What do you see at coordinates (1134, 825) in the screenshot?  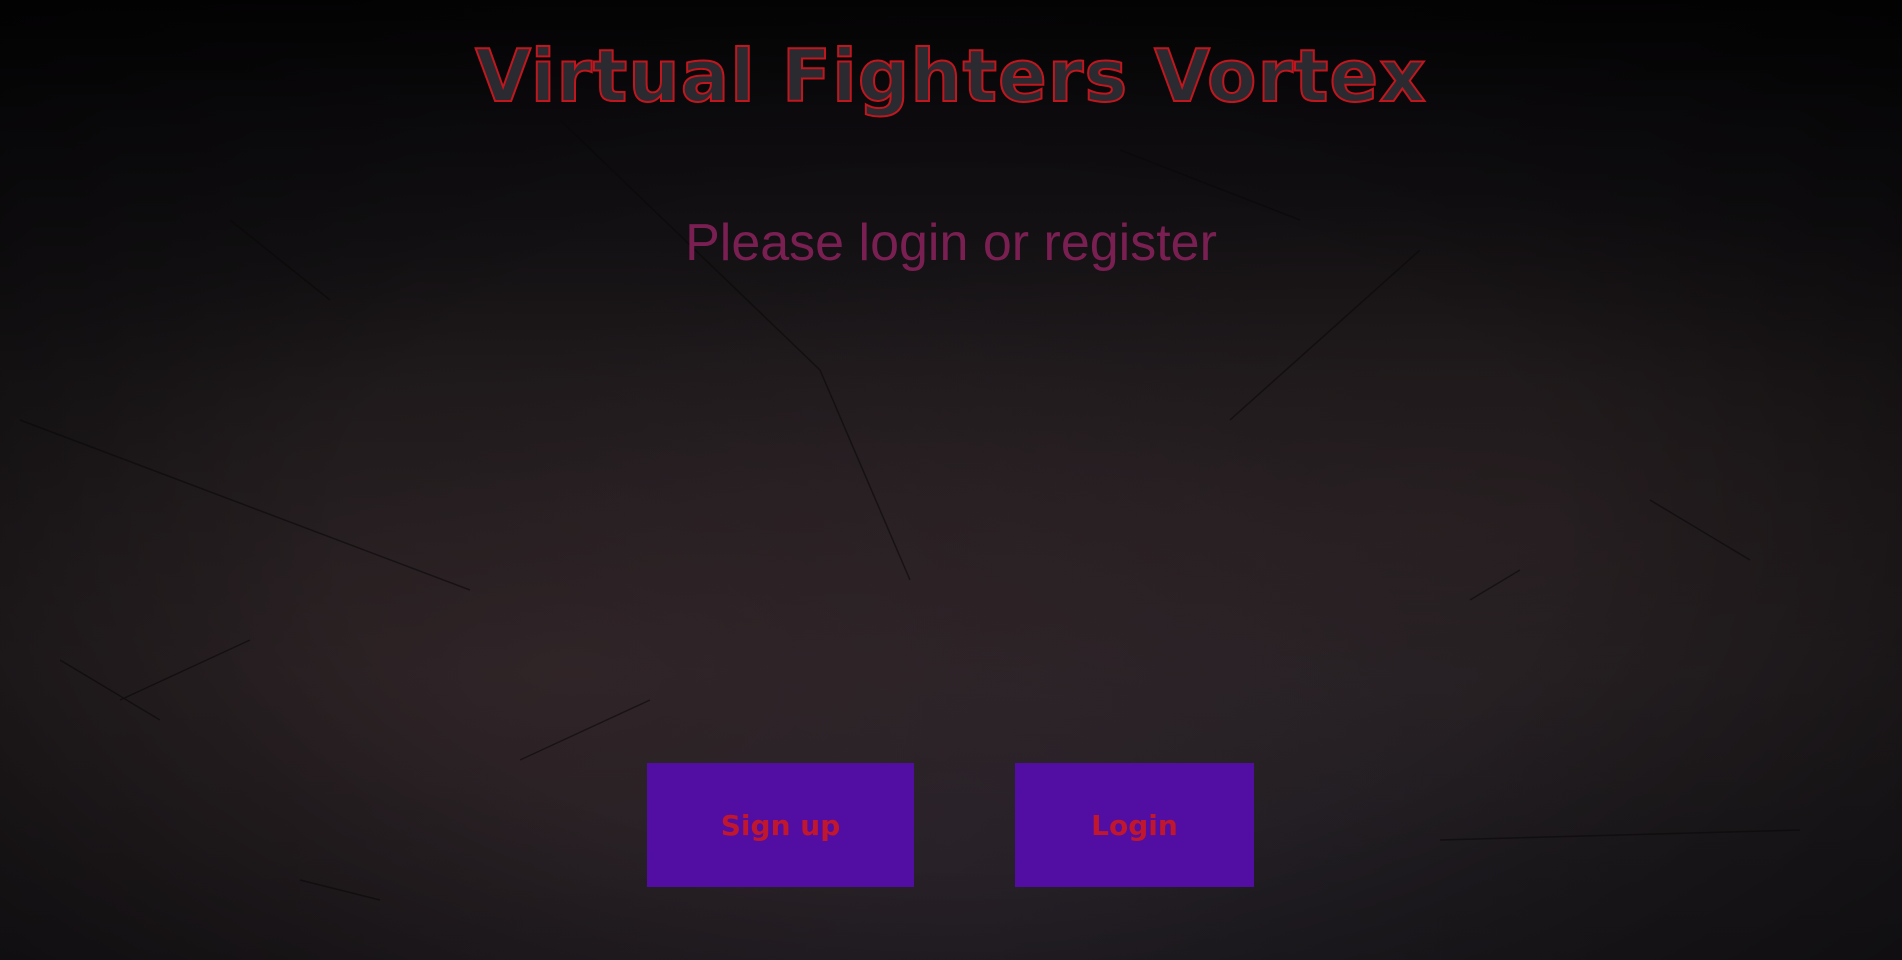 I see `login-button: Login` at bounding box center [1134, 825].